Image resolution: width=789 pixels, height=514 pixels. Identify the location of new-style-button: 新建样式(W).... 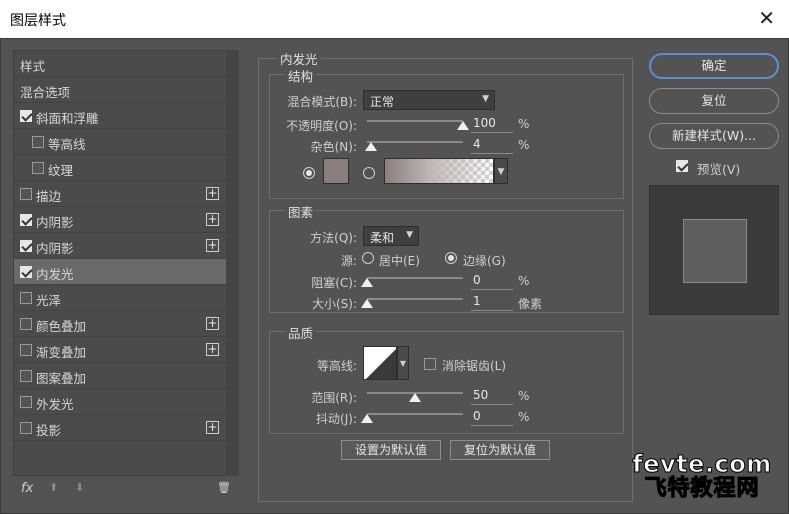
(714, 136).